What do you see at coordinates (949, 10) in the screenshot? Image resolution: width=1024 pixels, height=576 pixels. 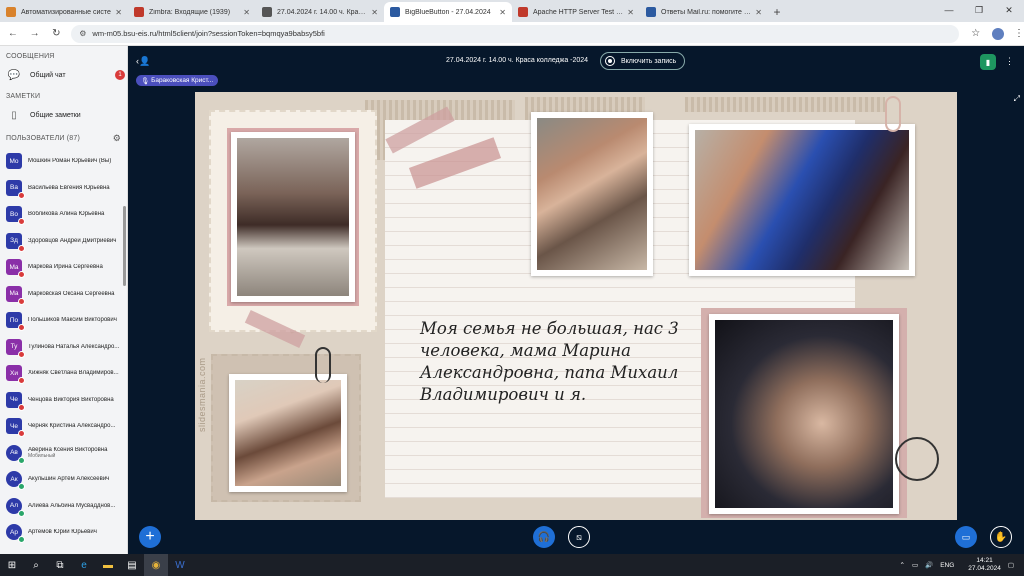 I see `minimize-icon: —` at bounding box center [949, 10].